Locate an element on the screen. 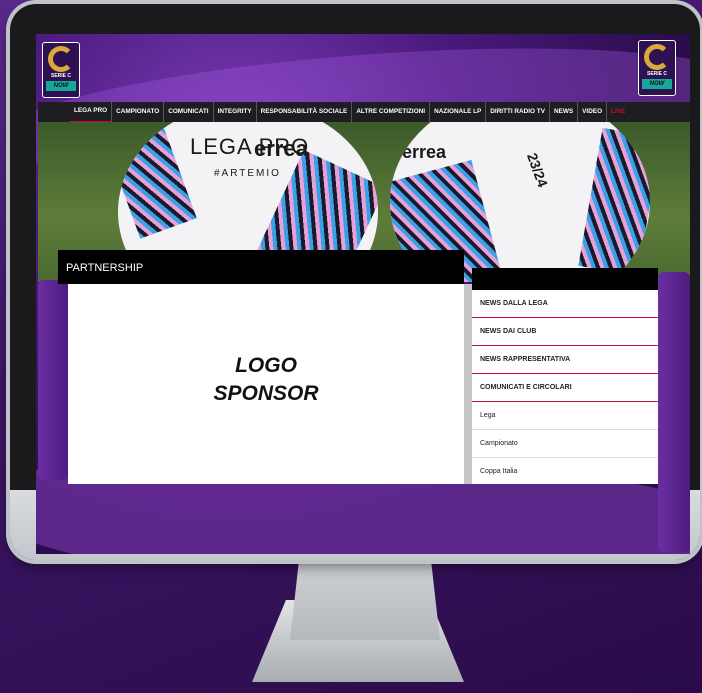 The height and width of the screenshot is (693, 702). nav-item-video: VIDEO is located at coordinates (593, 112).